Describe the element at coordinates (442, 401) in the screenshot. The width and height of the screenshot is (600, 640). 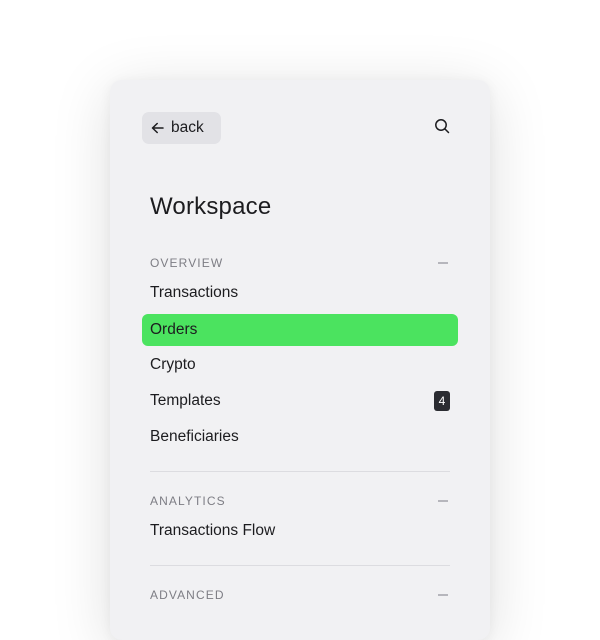
I see `count-badge: 4` at that location.